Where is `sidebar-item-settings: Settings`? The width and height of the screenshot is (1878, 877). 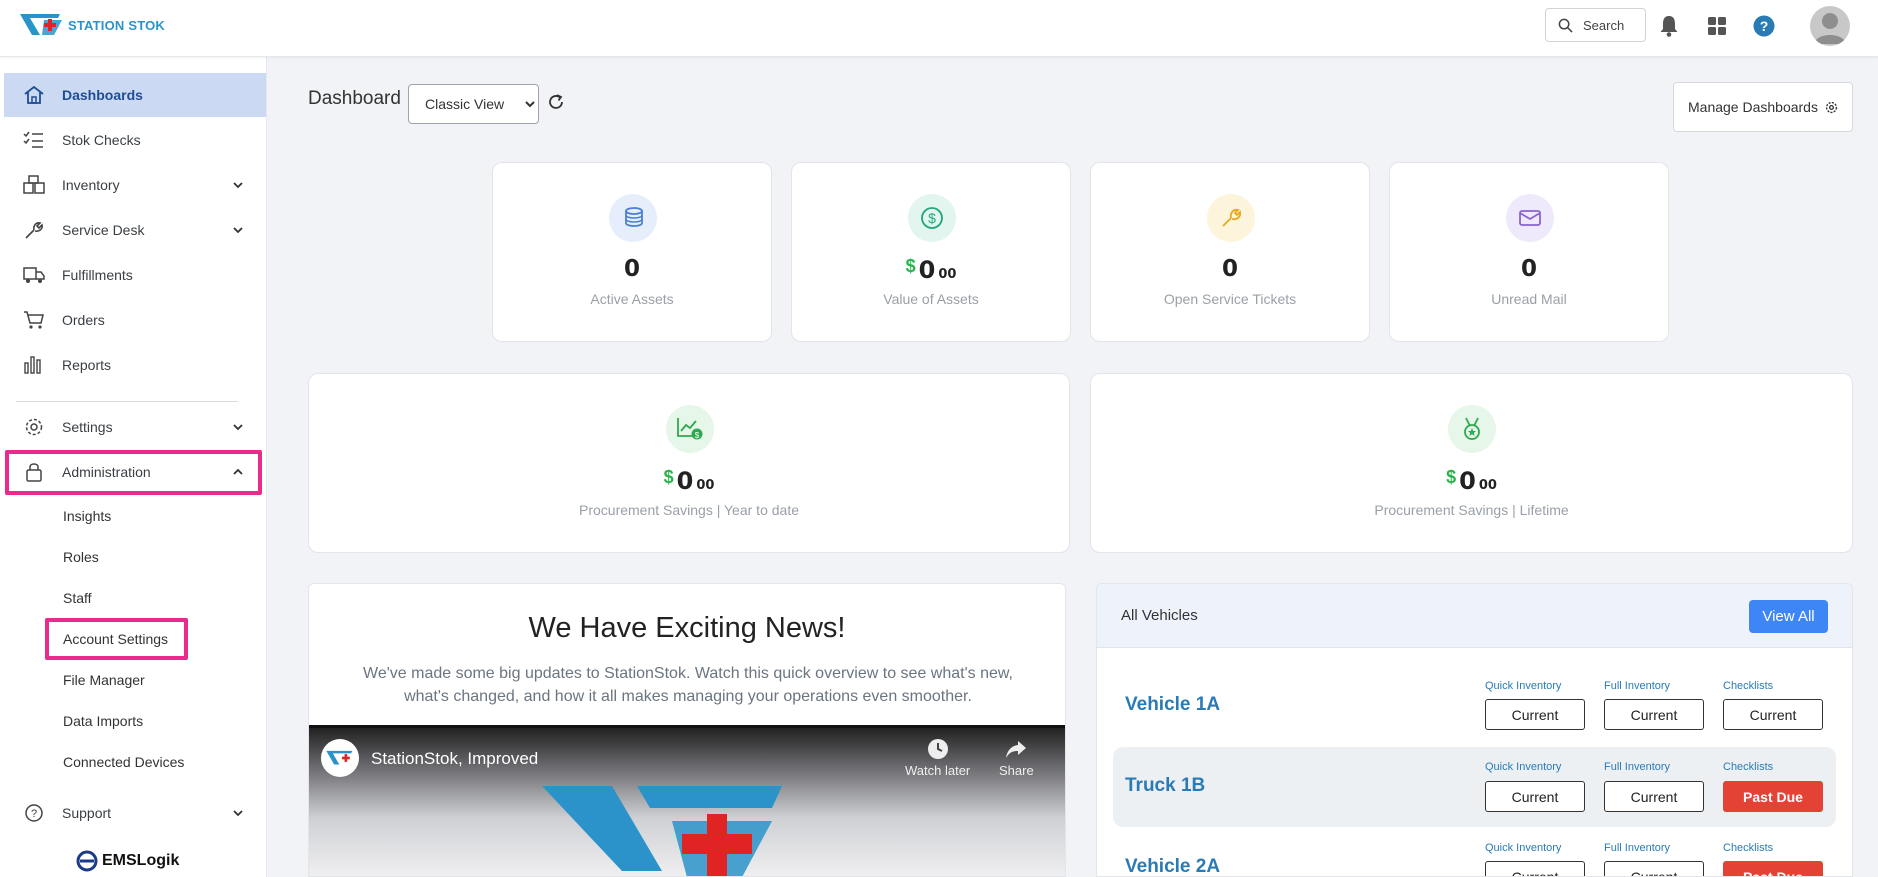
sidebar-item-settings: Settings is located at coordinates (135, 427).